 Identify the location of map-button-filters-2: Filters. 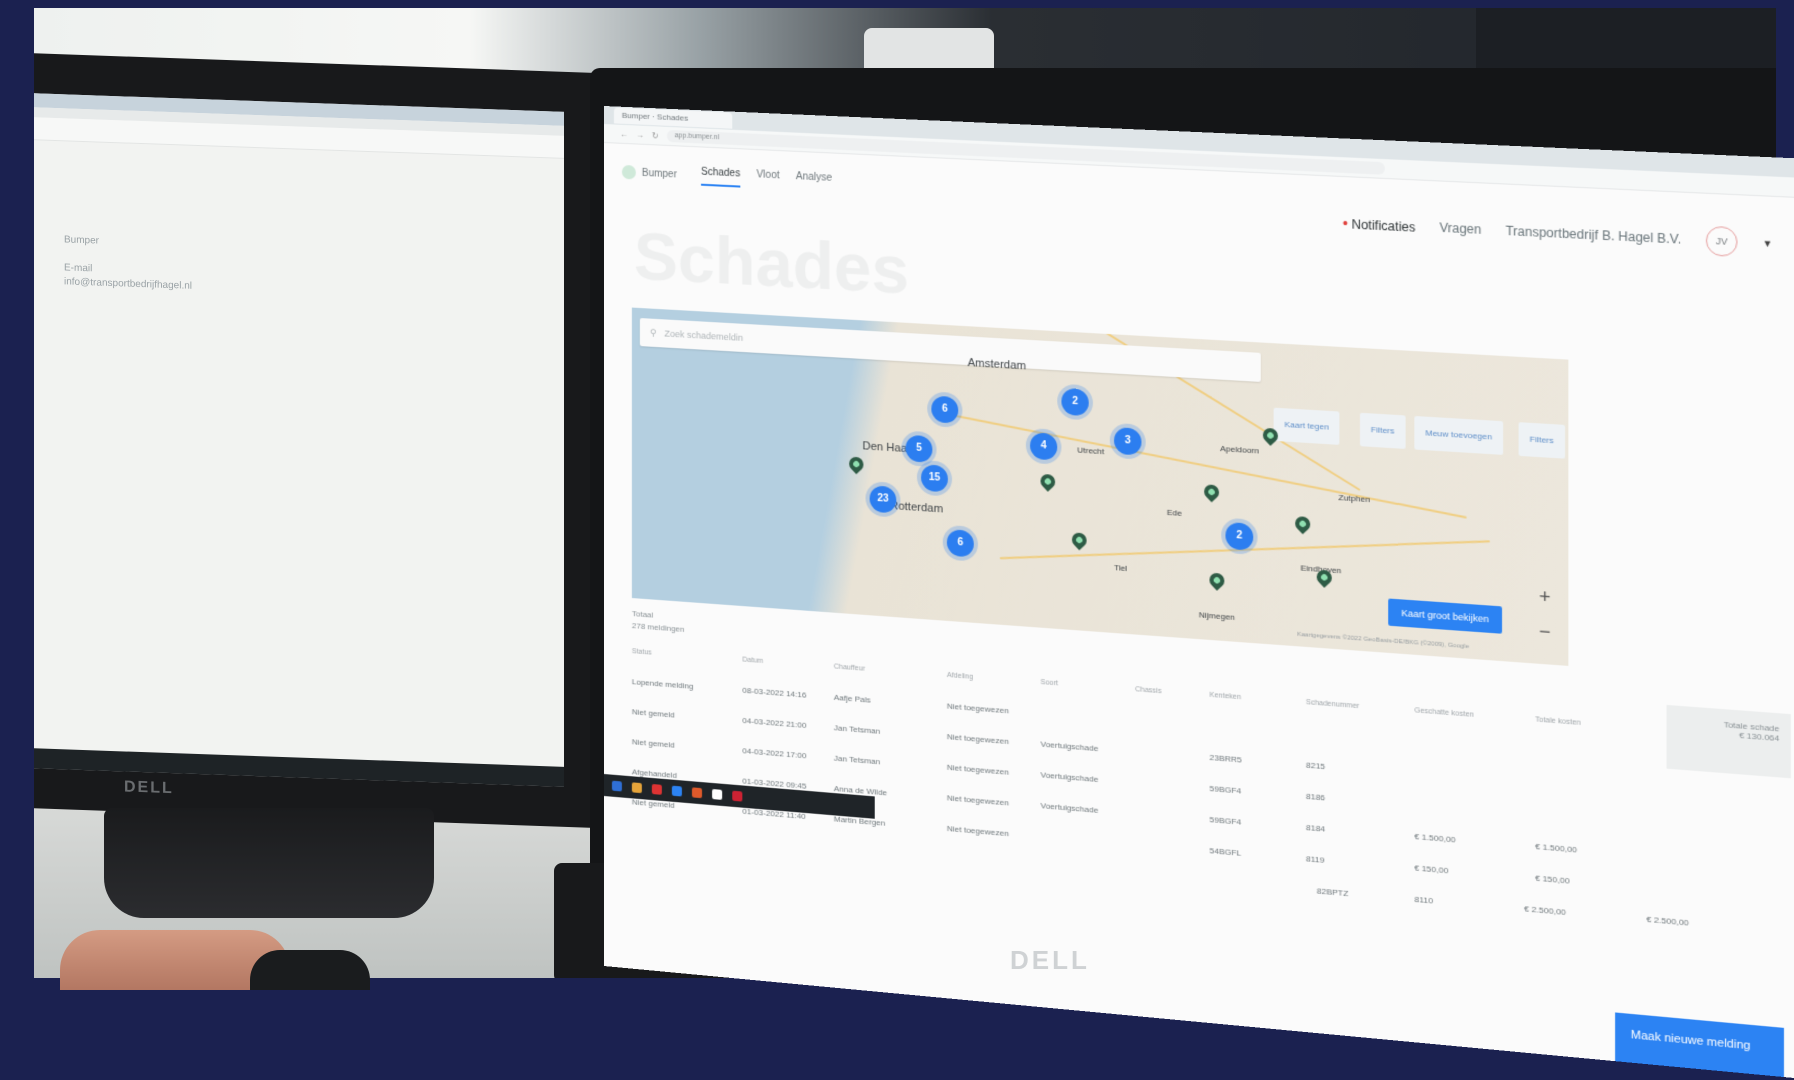
(1542, 440).